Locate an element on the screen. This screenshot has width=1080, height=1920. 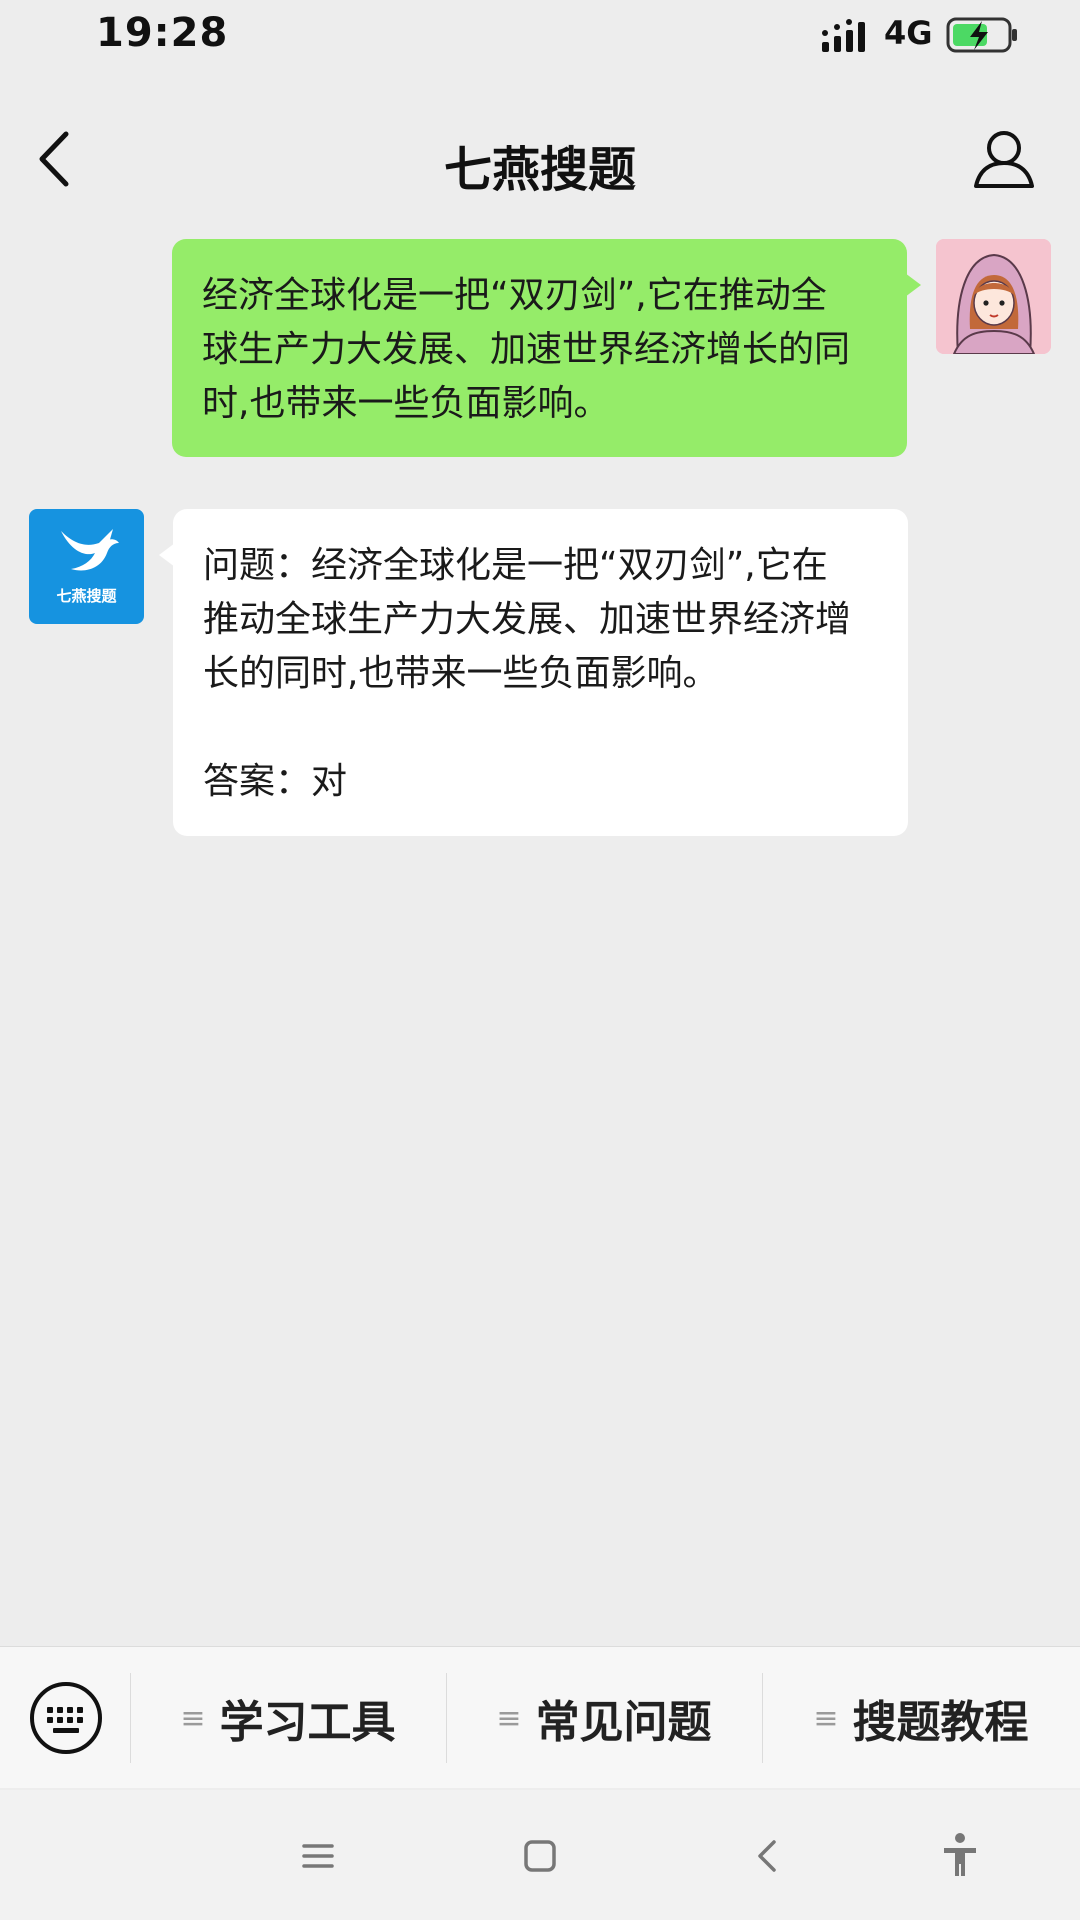
menu-item-study-tools: ≡ 学习工具 is located at coordinates (288, 1718).